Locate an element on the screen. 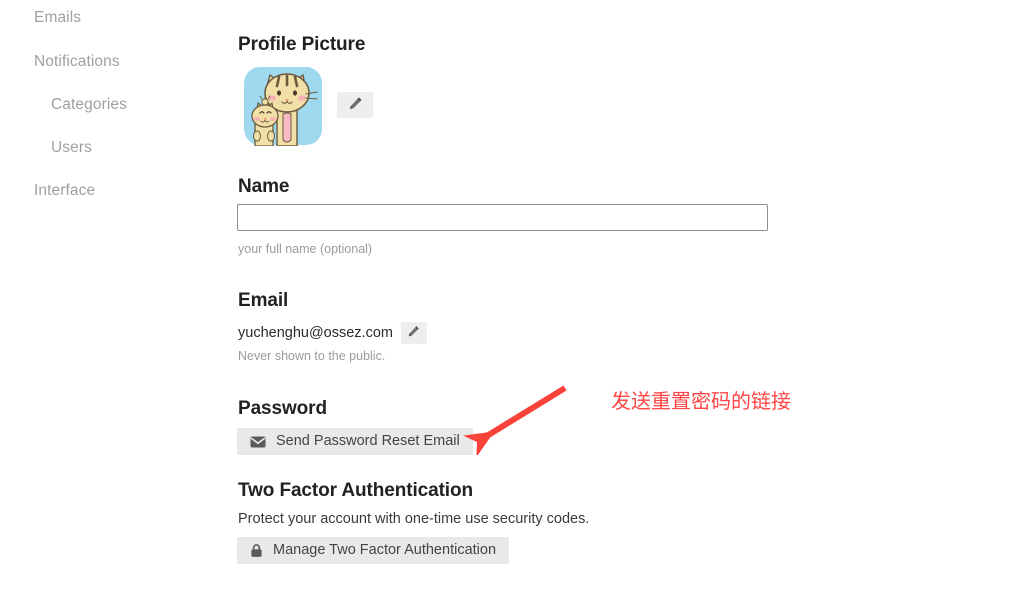 This screenshot has width=1018, height=601. email-value: yuchenghu@ossez.com is located at coordinates (315, 332).